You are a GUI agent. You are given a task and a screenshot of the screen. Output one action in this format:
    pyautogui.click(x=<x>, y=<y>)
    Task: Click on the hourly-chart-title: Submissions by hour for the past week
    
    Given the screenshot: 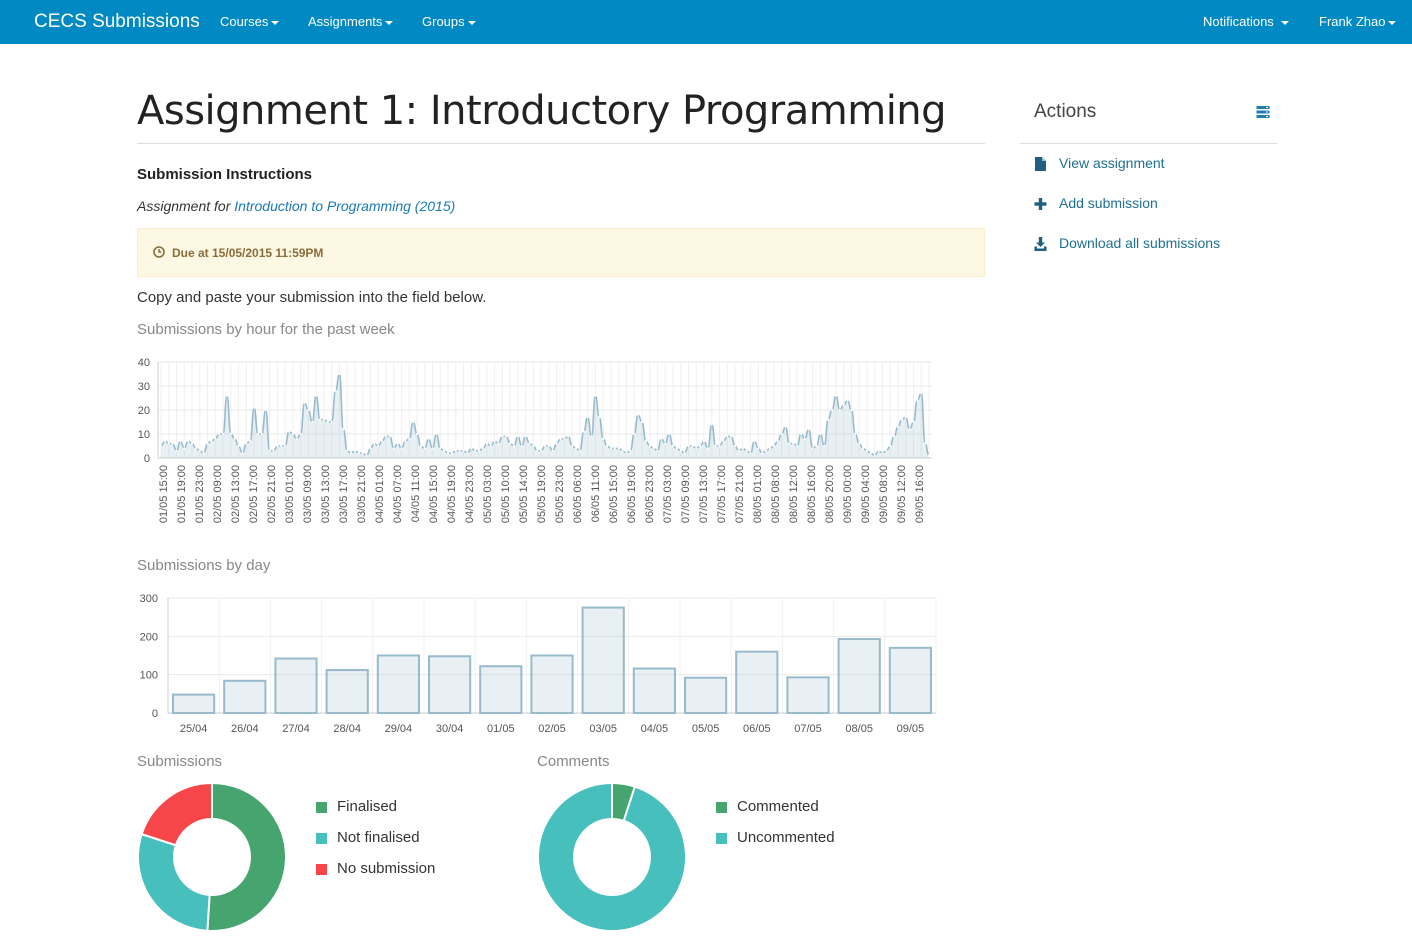 What is the action you would take?
    pyautogui.click(x=266, y=329)
    